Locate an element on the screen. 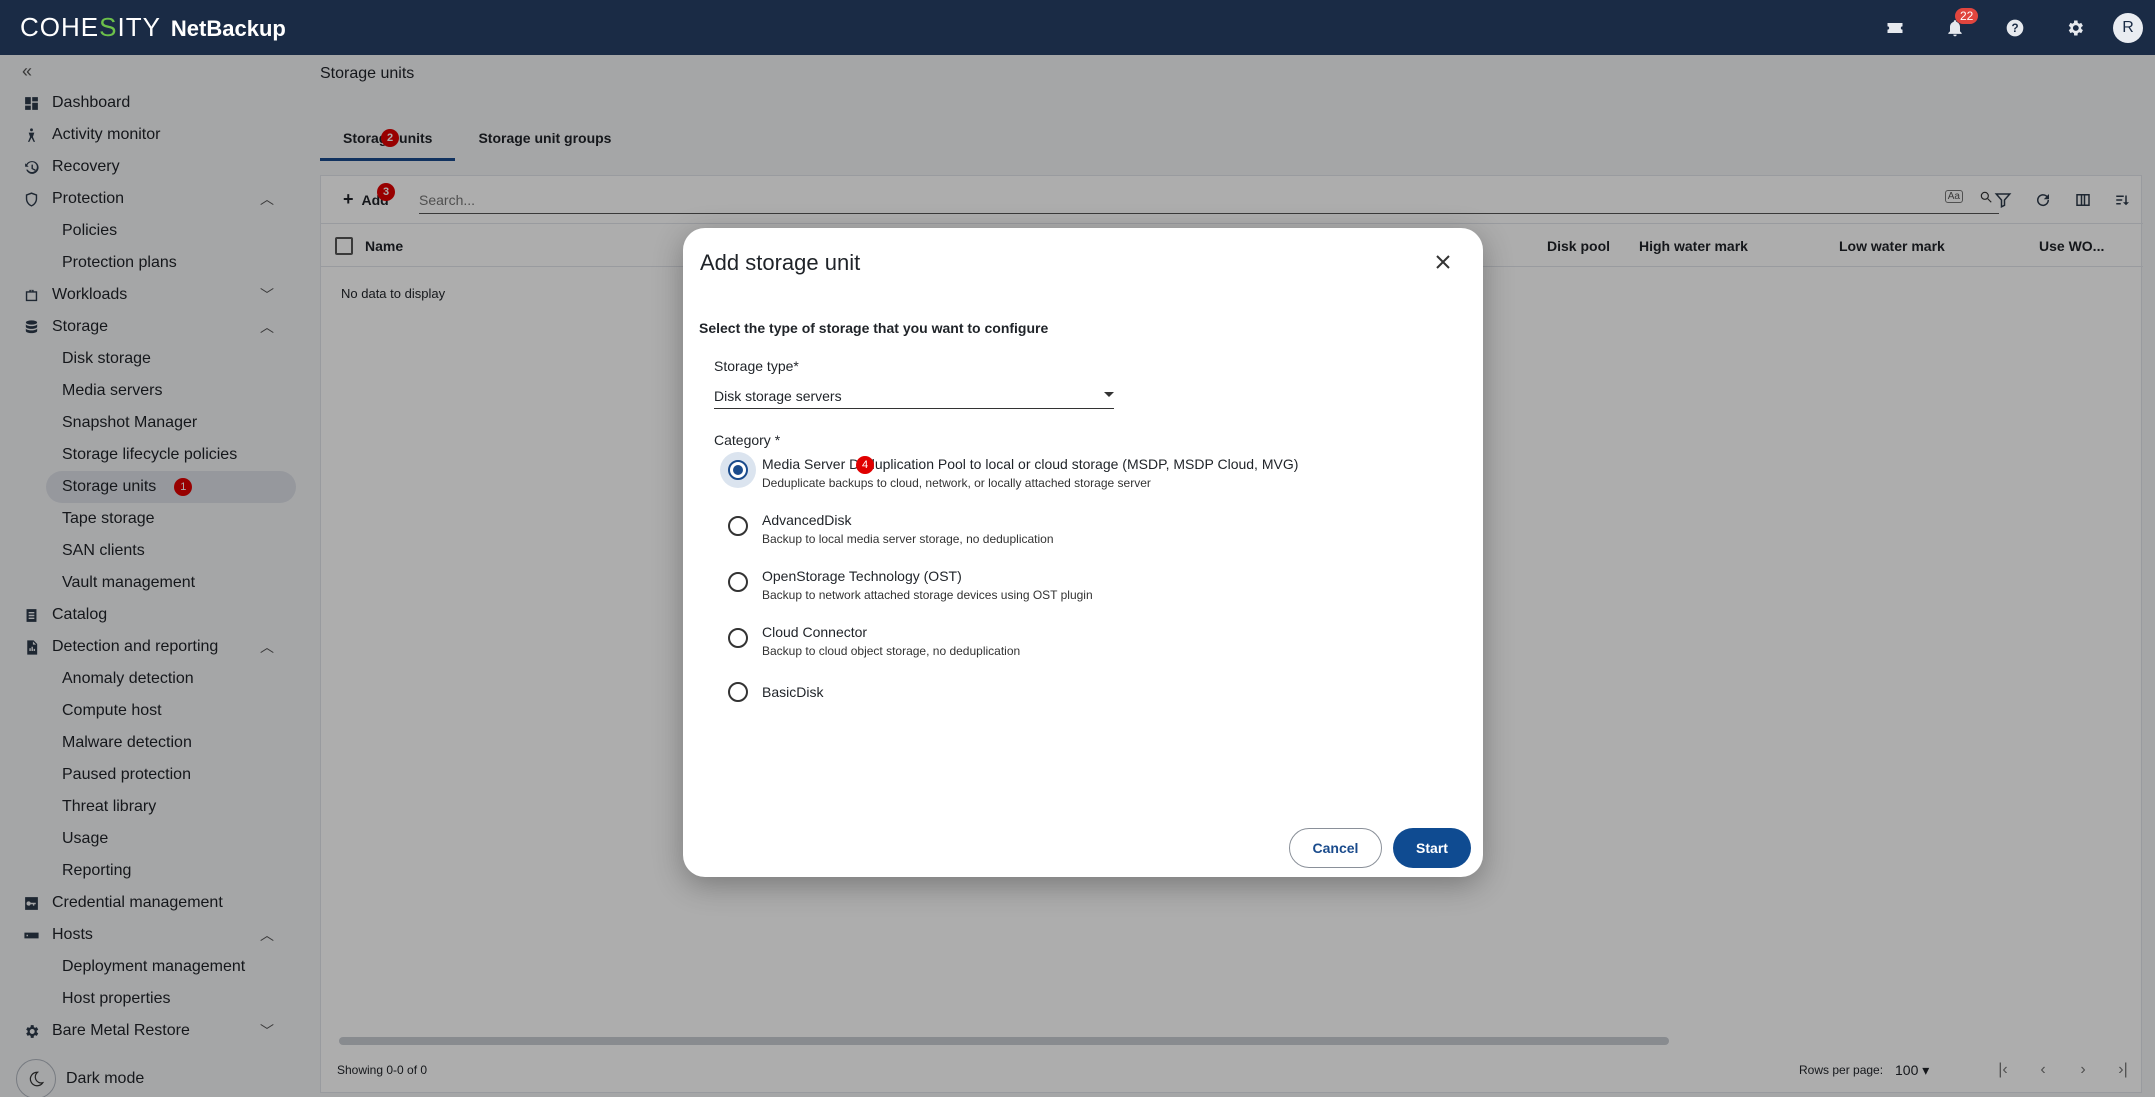 The height and width of the screenshot is (1097, 2155). brand-logo: COHESITY NetBackup is located at coordinates (153, 27).